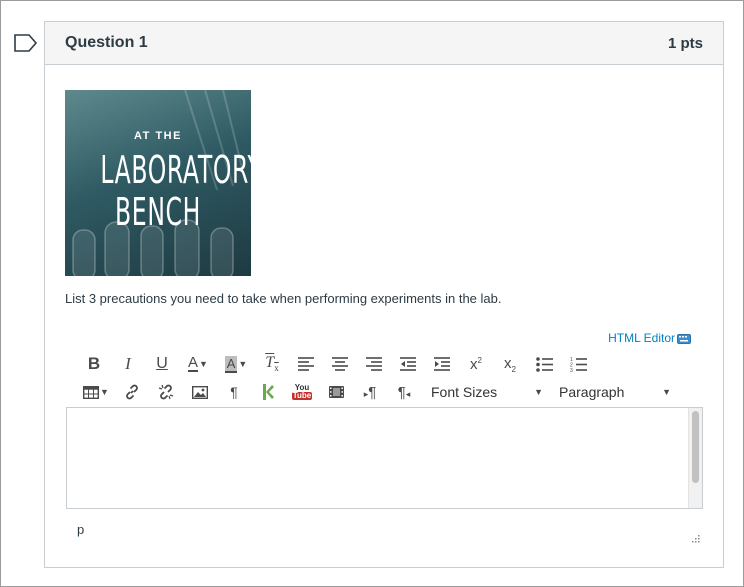 The width and height of the screenshot is (744, 587). I want to click on numbered-list-icon: 123, so click(578, 364).